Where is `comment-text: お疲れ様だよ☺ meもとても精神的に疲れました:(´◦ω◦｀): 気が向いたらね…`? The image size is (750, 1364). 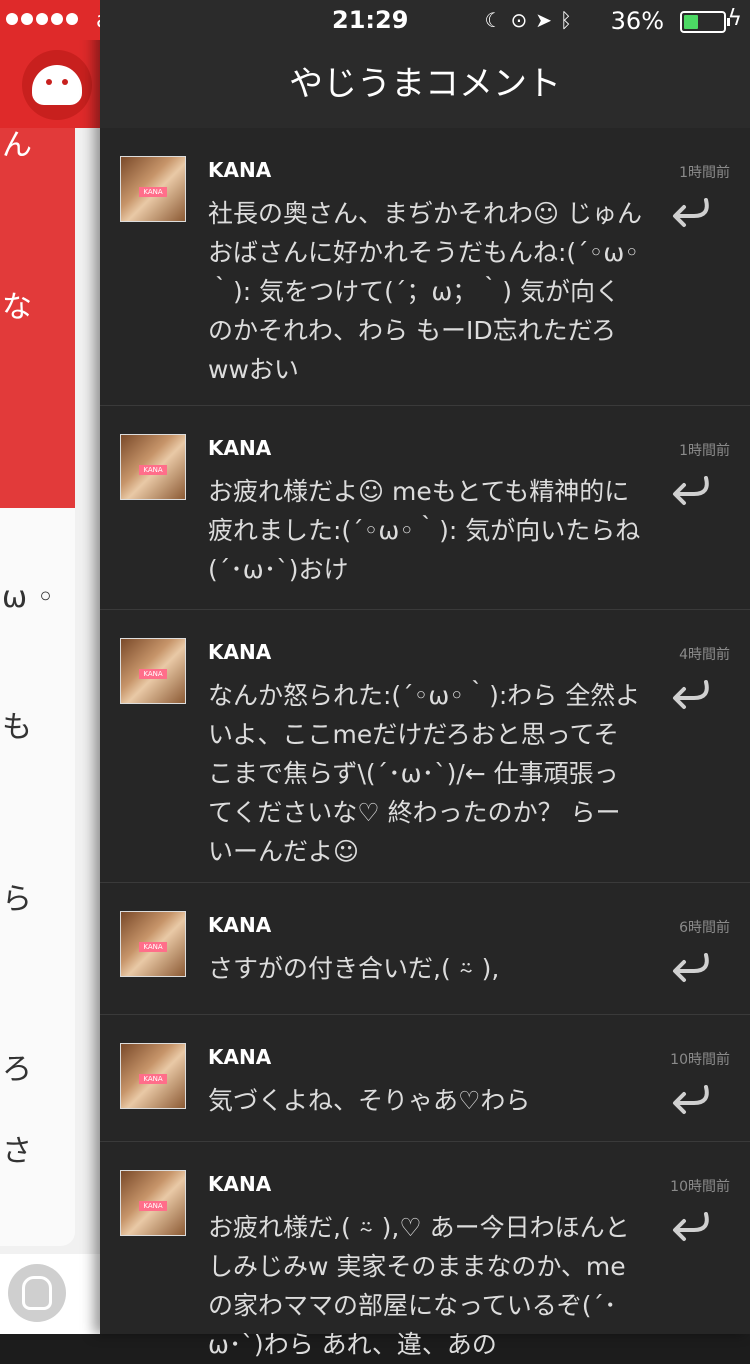 comment-text: お疲れ様だよ☺ meもとても精神的に疲れました:(´◦ω◦｀): 気が向いたらね… is located at coordinates (424, 530).